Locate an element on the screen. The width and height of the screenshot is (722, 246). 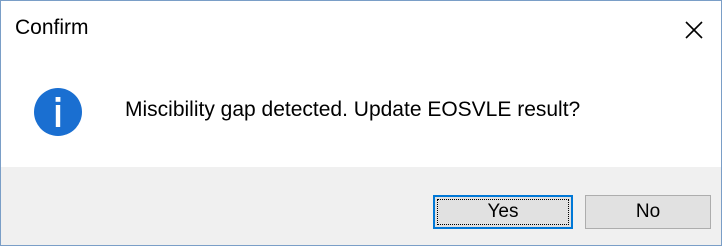
yes-button: Yes is located at coordinates (503, 212).